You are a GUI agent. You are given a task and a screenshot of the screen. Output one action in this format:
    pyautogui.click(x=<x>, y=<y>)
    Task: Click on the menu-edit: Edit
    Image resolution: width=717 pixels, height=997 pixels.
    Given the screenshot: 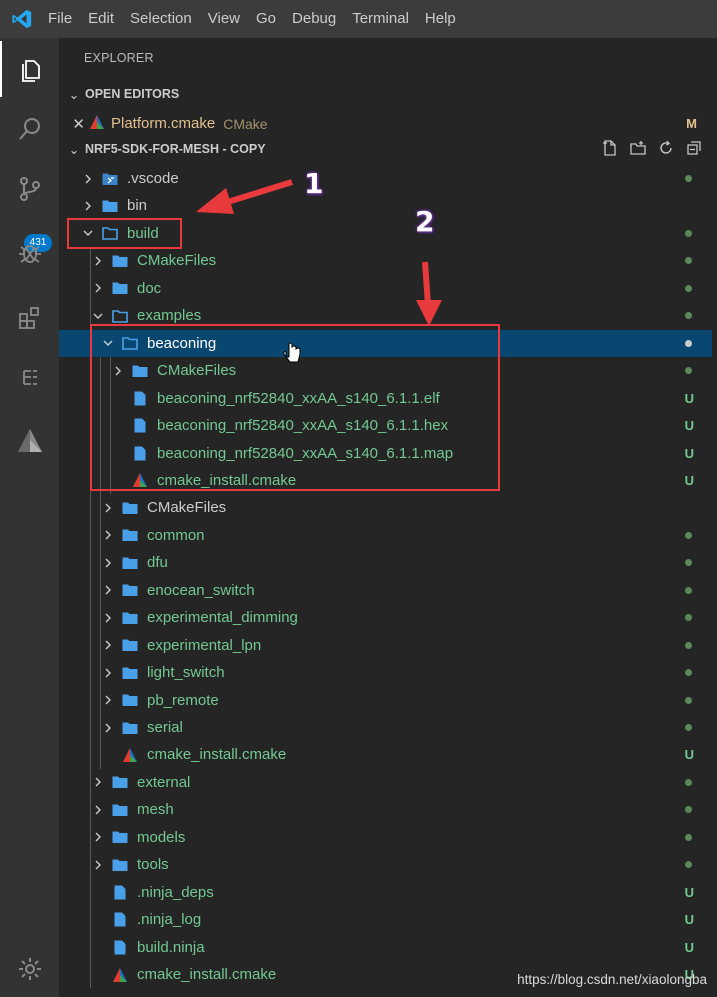 What is the action you would take?
    pyautogui.click(x=101, y=19)
    